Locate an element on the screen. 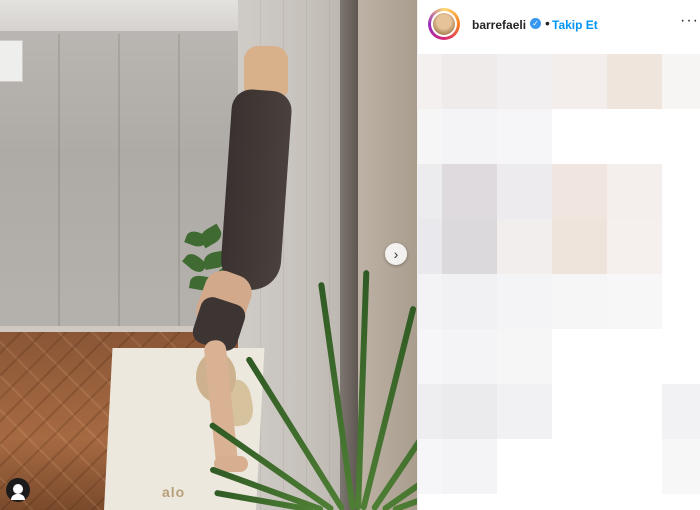 The image size is (700, 510). next-image-button: › is located at coordinates (396, 254).